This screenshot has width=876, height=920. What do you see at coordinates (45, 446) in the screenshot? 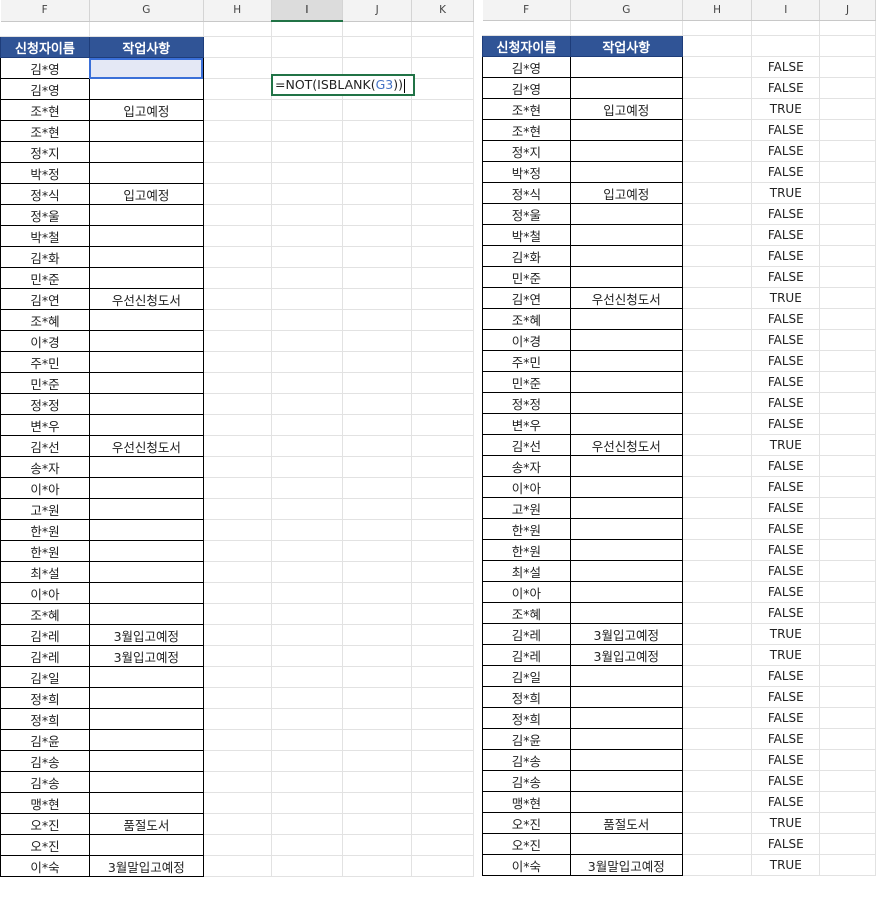
I see `name-cell: 김*선` at bounding box center [45, 446].